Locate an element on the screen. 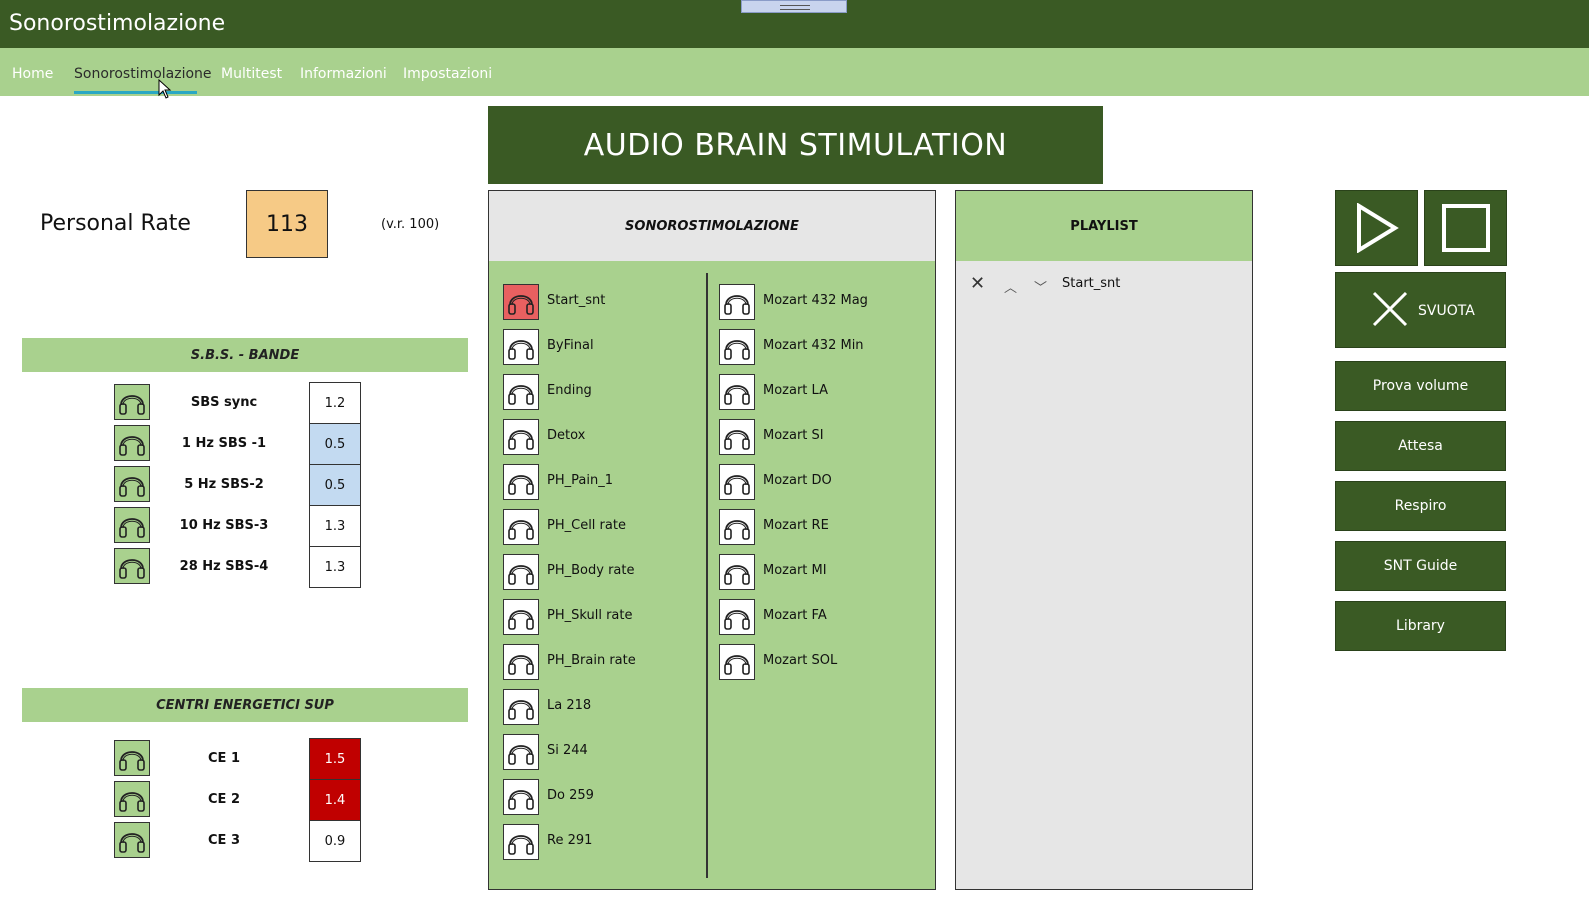 The image size is (1589, 900). track-label: Mozart DO is located at coordinates (797, 480).